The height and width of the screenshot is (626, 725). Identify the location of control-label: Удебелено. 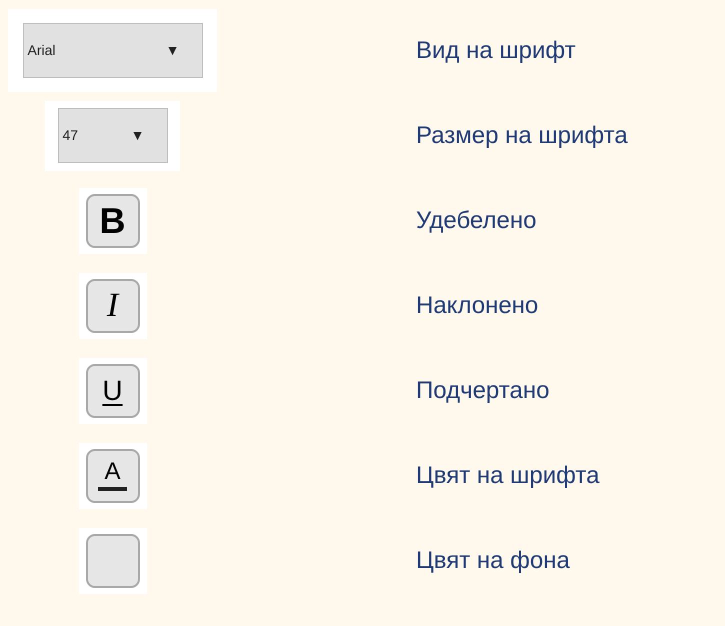
(476, 221).